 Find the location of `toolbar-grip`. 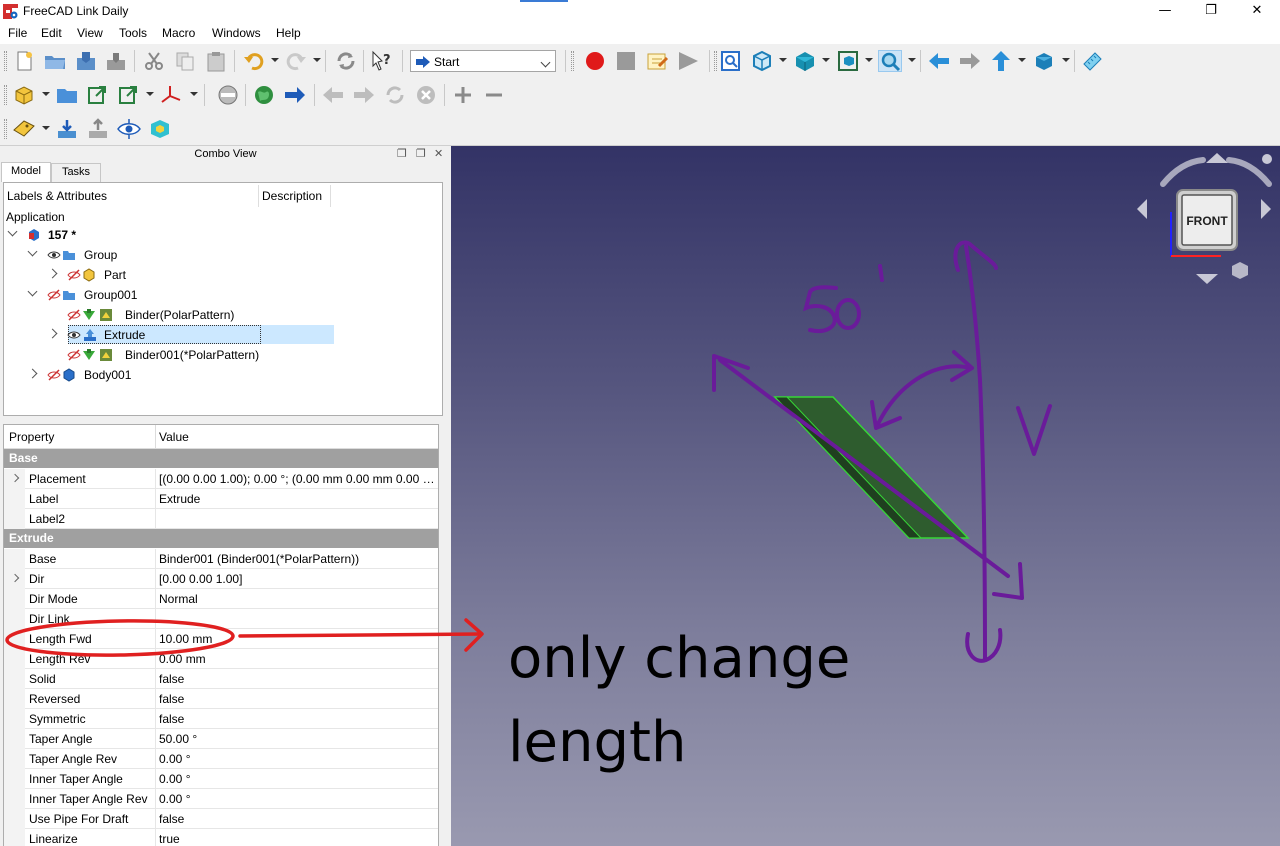

toolbar-grip is located at coordinates (5, 129).